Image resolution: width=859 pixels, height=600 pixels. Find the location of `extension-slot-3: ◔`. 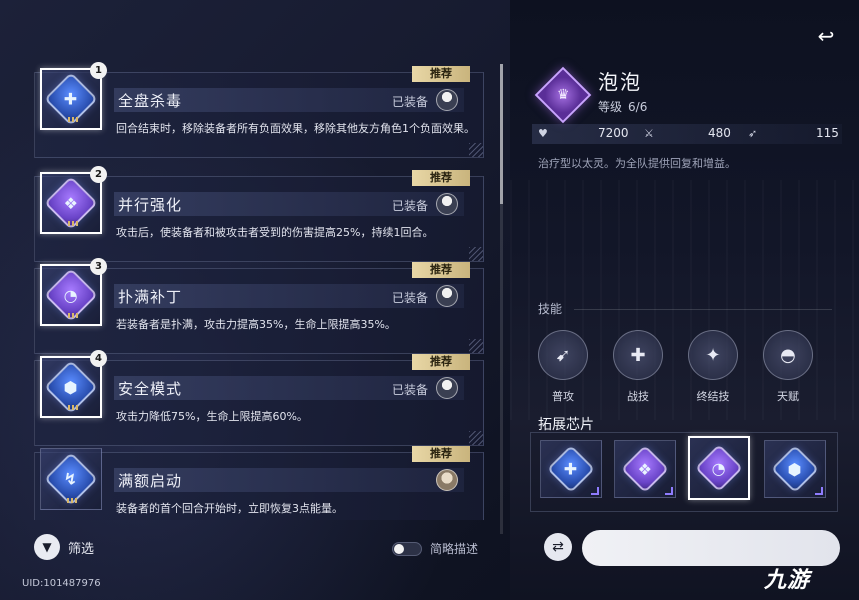

extension-slot-3: ◔ is located at coordinates (719, 468).